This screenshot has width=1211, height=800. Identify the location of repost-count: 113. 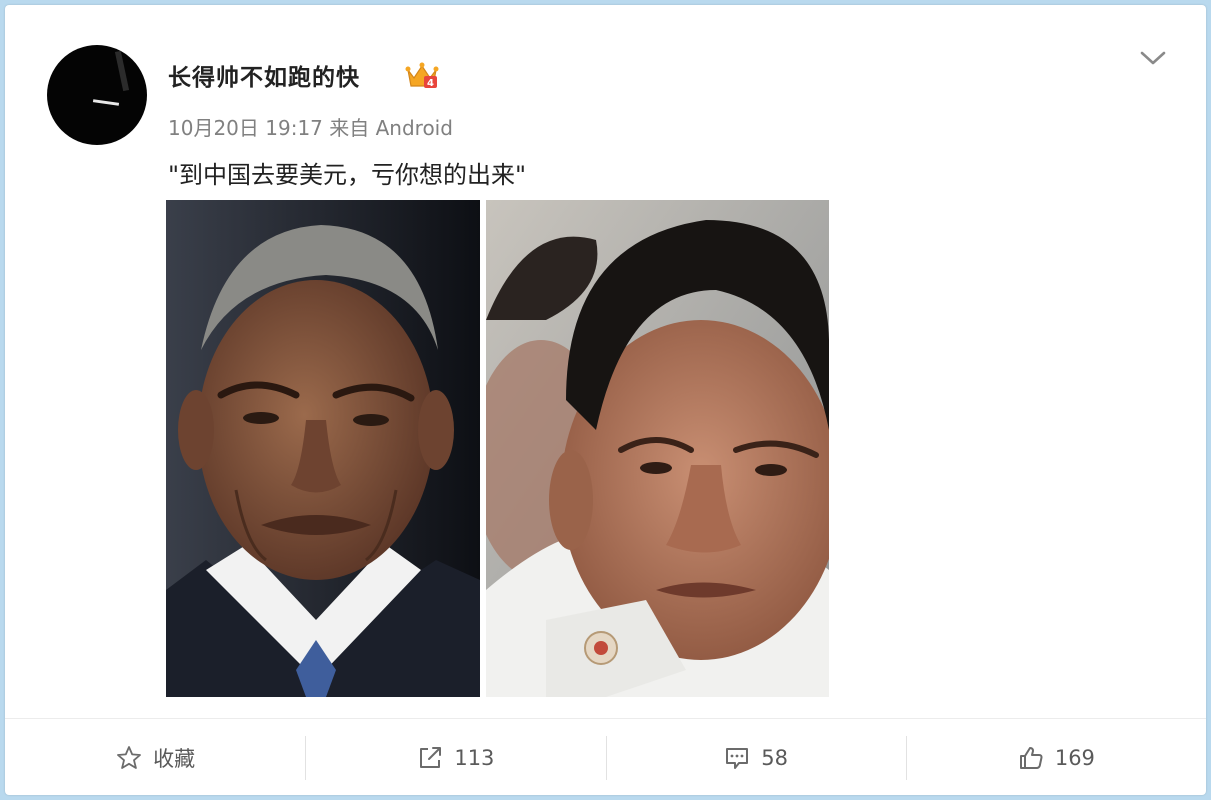
(474, 757).